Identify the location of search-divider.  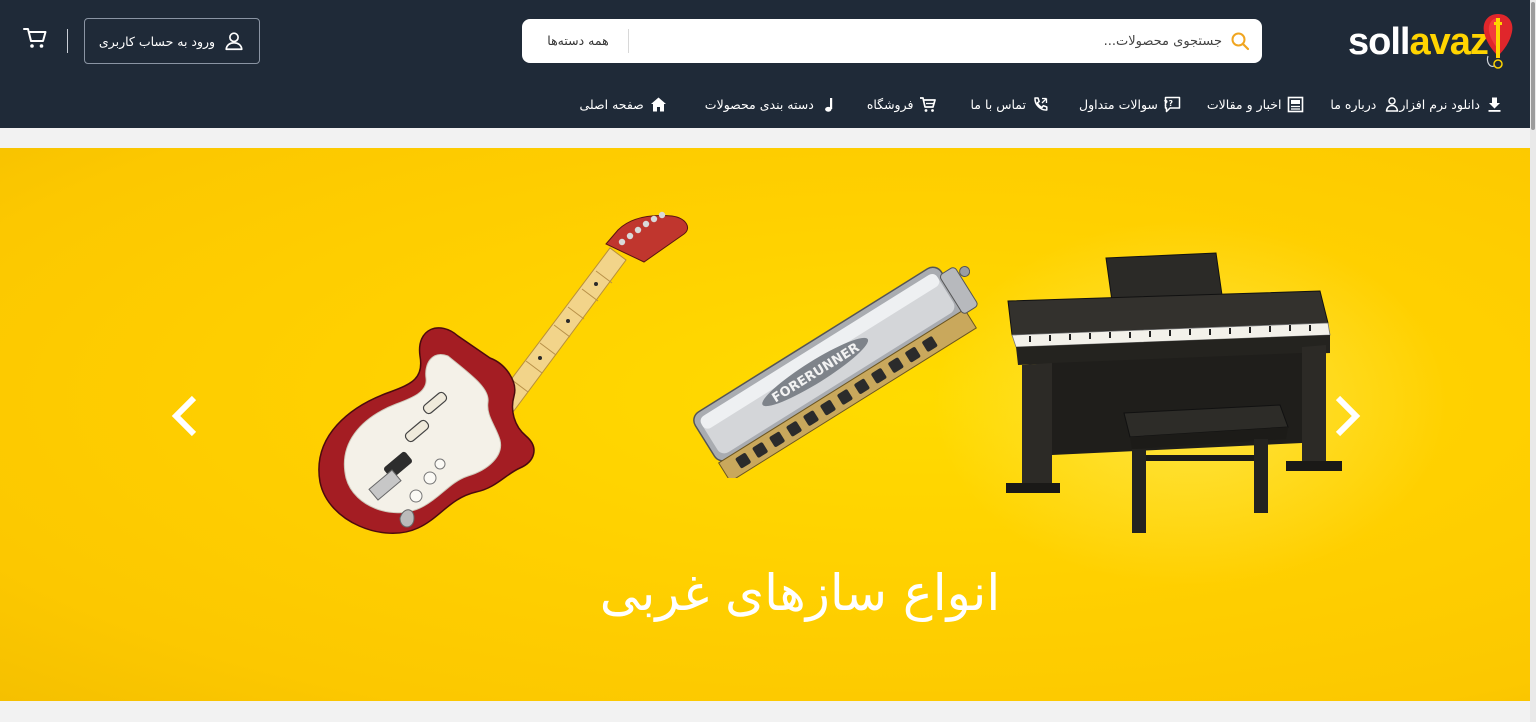
(628, 41).